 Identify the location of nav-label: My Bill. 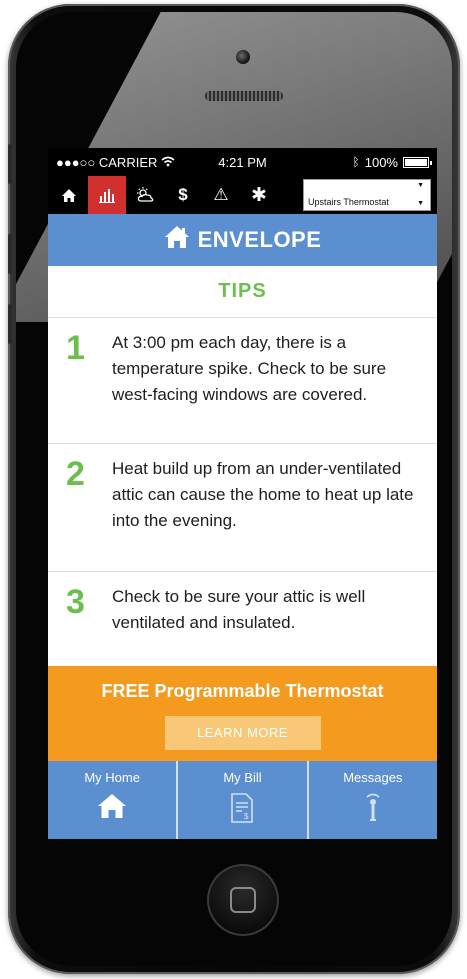
(242, 777).